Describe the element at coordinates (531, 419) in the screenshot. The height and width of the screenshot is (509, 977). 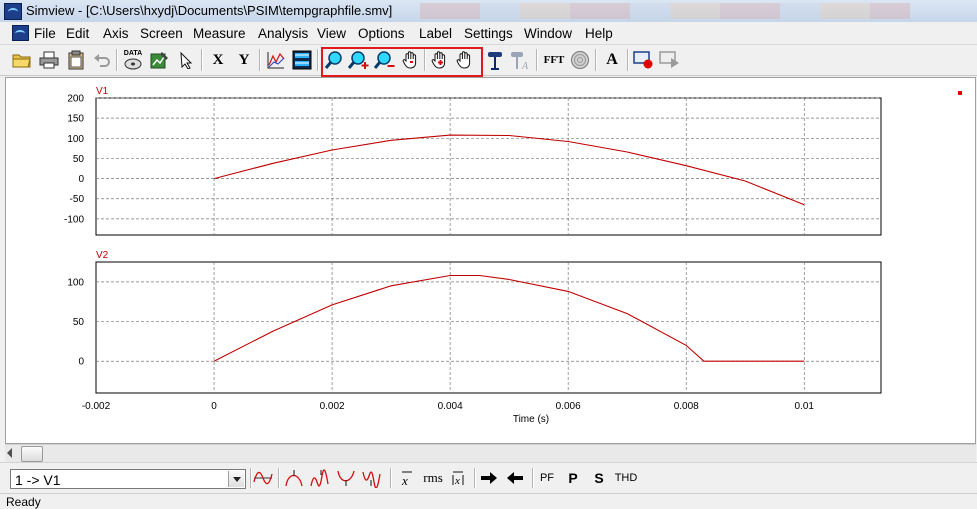
I see `x-axis-label: Time (s)` at that location.